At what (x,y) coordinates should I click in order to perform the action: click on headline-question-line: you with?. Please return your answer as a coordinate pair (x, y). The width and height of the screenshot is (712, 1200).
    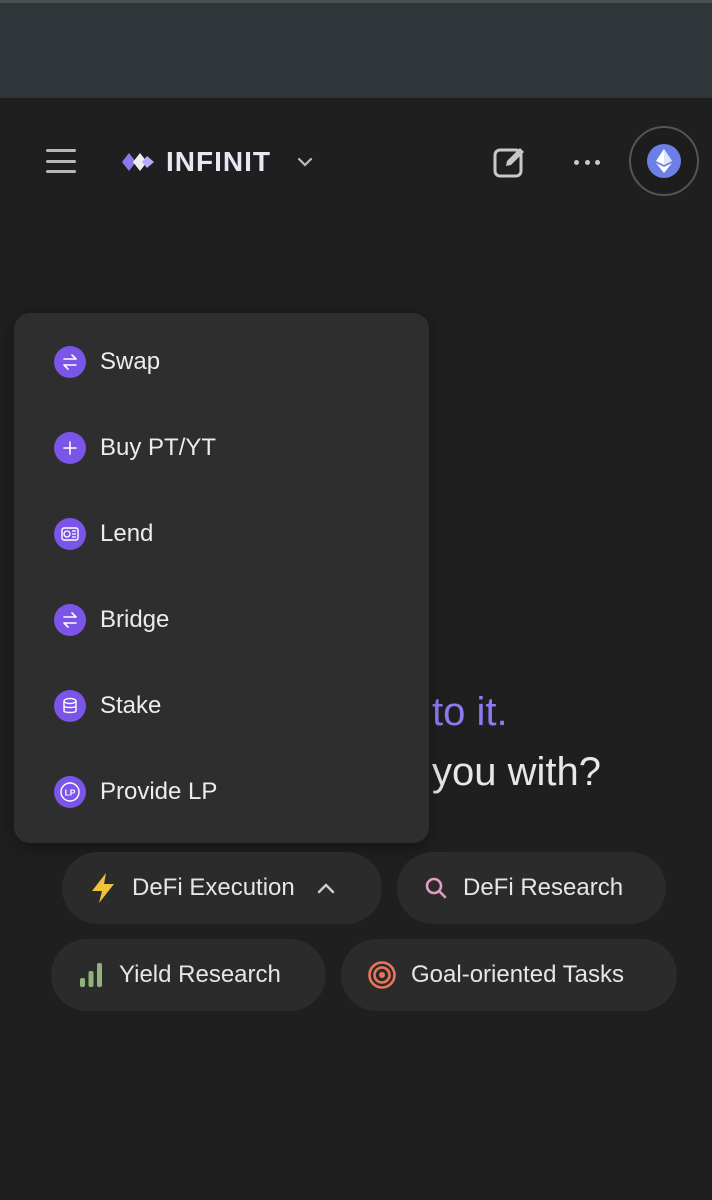
    Looking at the image, I should click on (516, 772).